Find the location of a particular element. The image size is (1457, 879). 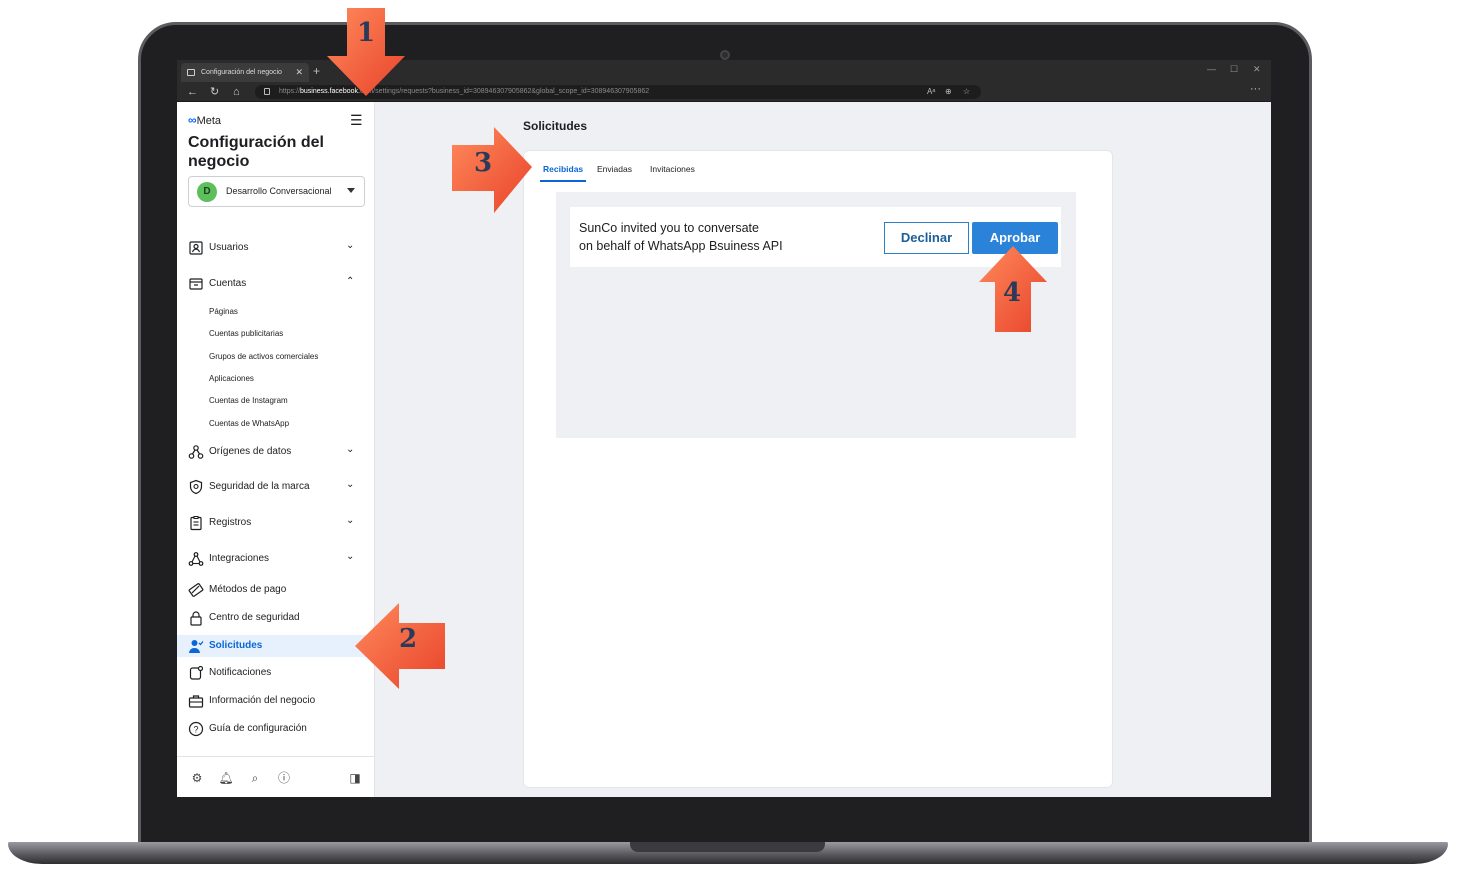

sidebar-subitem-grupos-activos: Grupos de activos comerciales is located at coordinates (263, 356).